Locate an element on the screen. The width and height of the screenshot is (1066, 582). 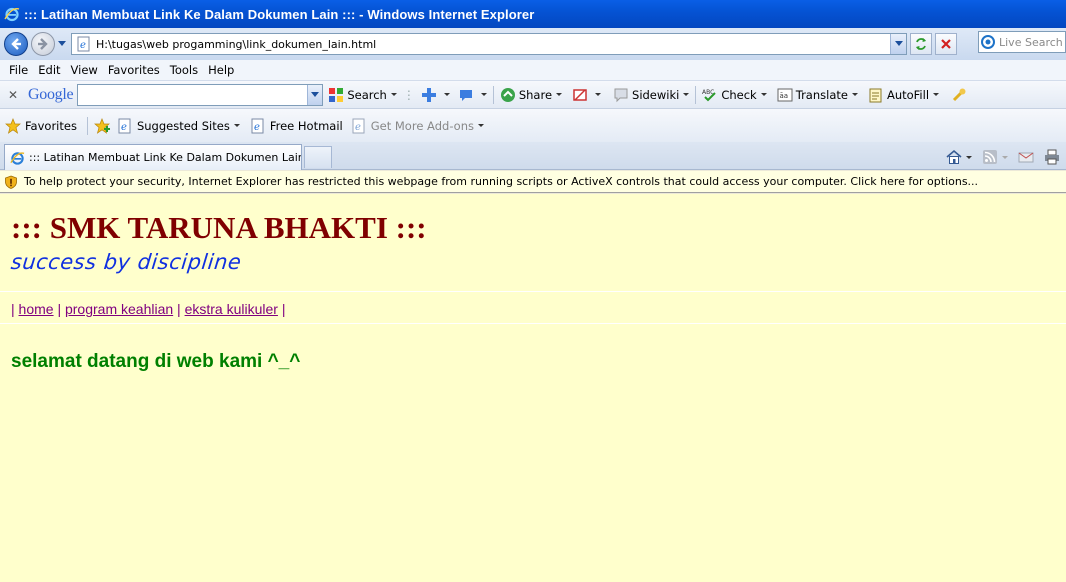
refresh-button is located at coordinates (921, 44).